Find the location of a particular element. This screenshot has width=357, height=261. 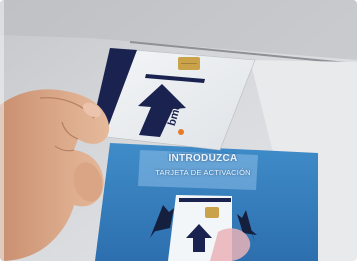

card-chip-icon is located at coordinates (212, 212).